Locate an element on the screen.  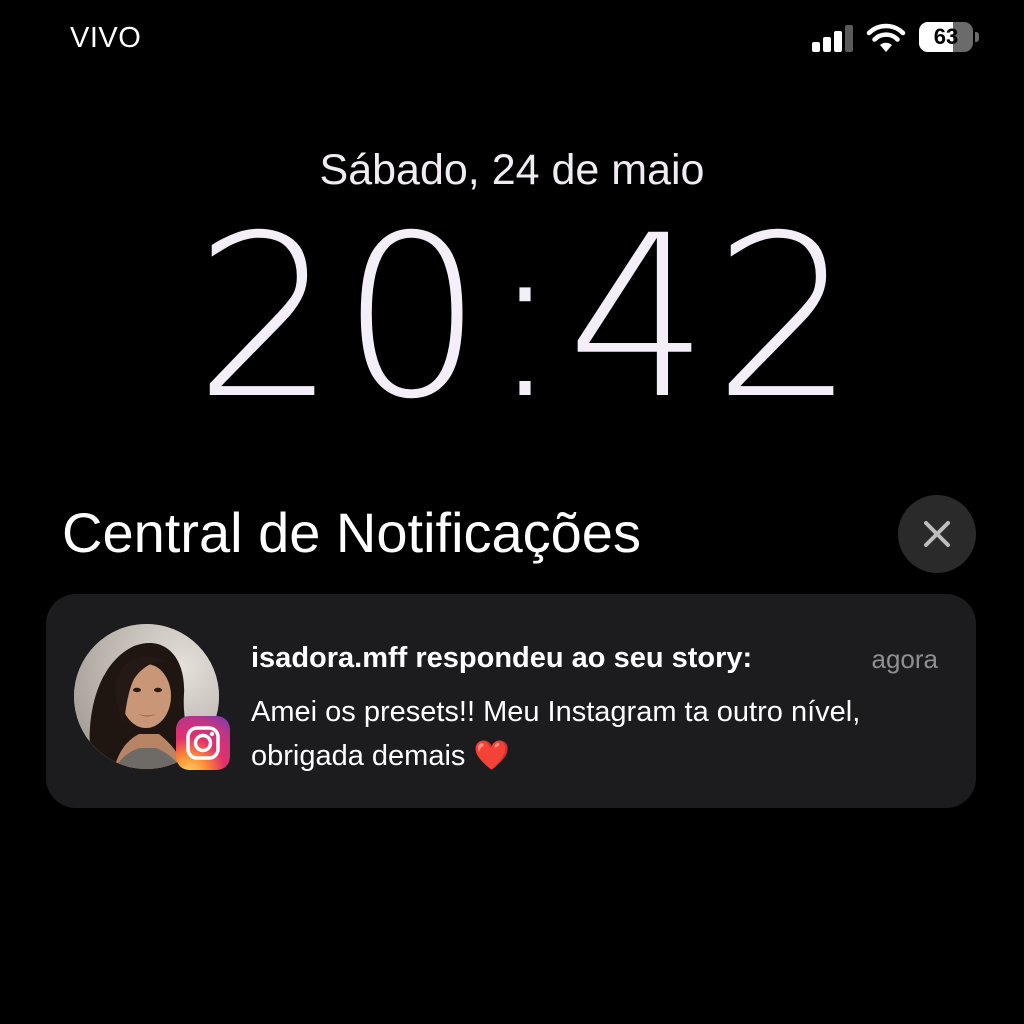
wifi-icon is located at coordinates (886, 37).